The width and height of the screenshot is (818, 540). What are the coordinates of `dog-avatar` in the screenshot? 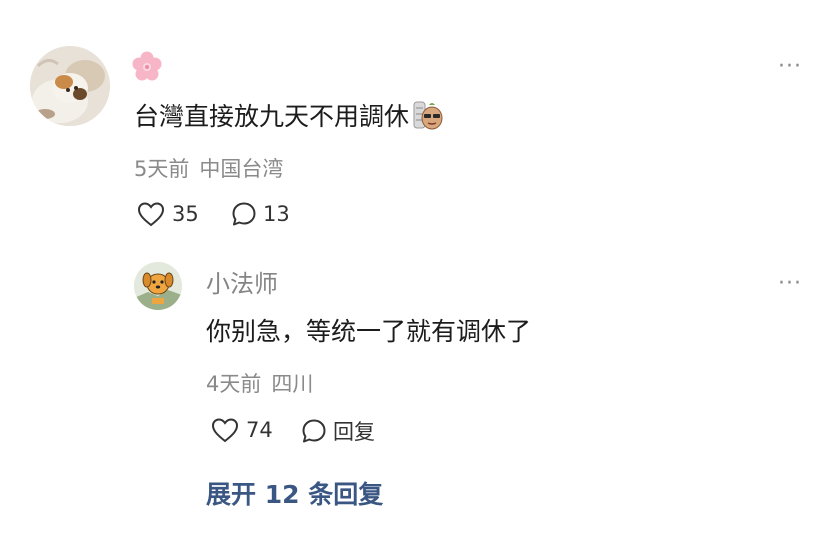 It's located at (158, 286).